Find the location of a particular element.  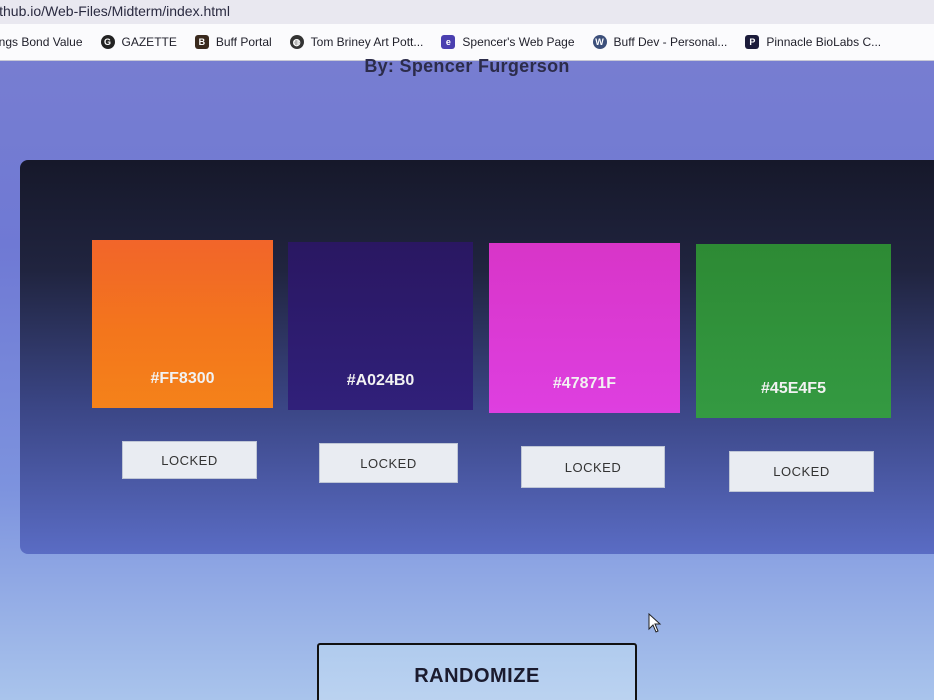

swatch-hex-label: #FF8300 is located at coordinates (182, 378).